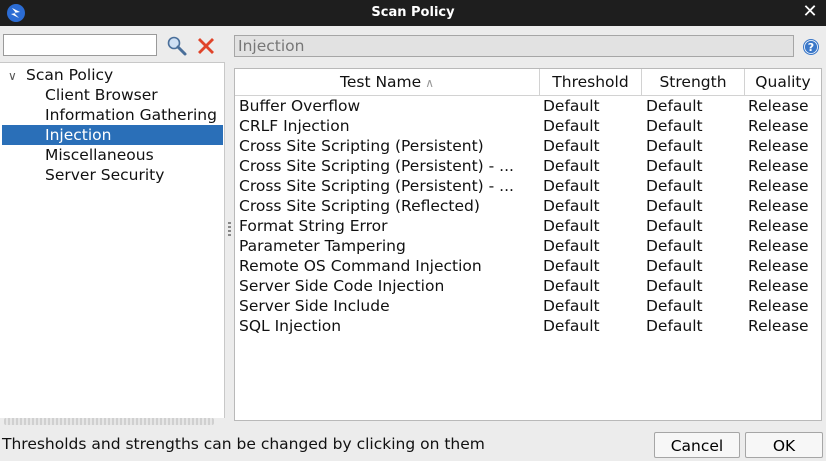 The height and width of the screenshot is (461, 826). I want to click on test-name-cell: Remote OS Command Injection, so click(360, 266).